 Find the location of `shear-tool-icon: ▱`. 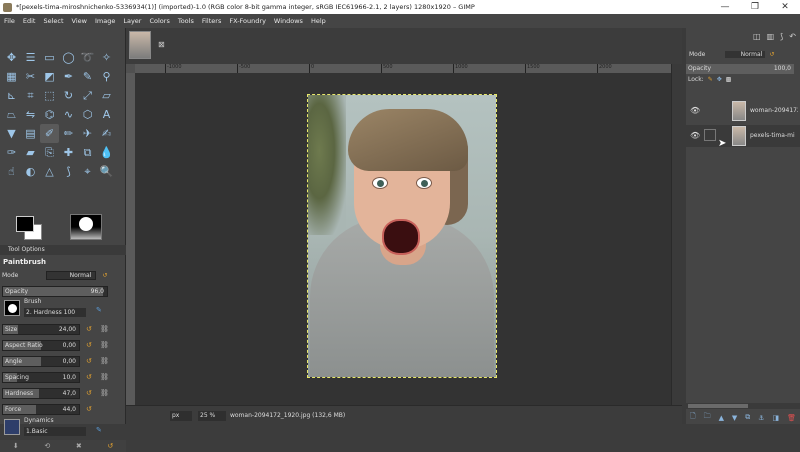

shear-tool-icon: ▱ is located at coordinates (106, 95).